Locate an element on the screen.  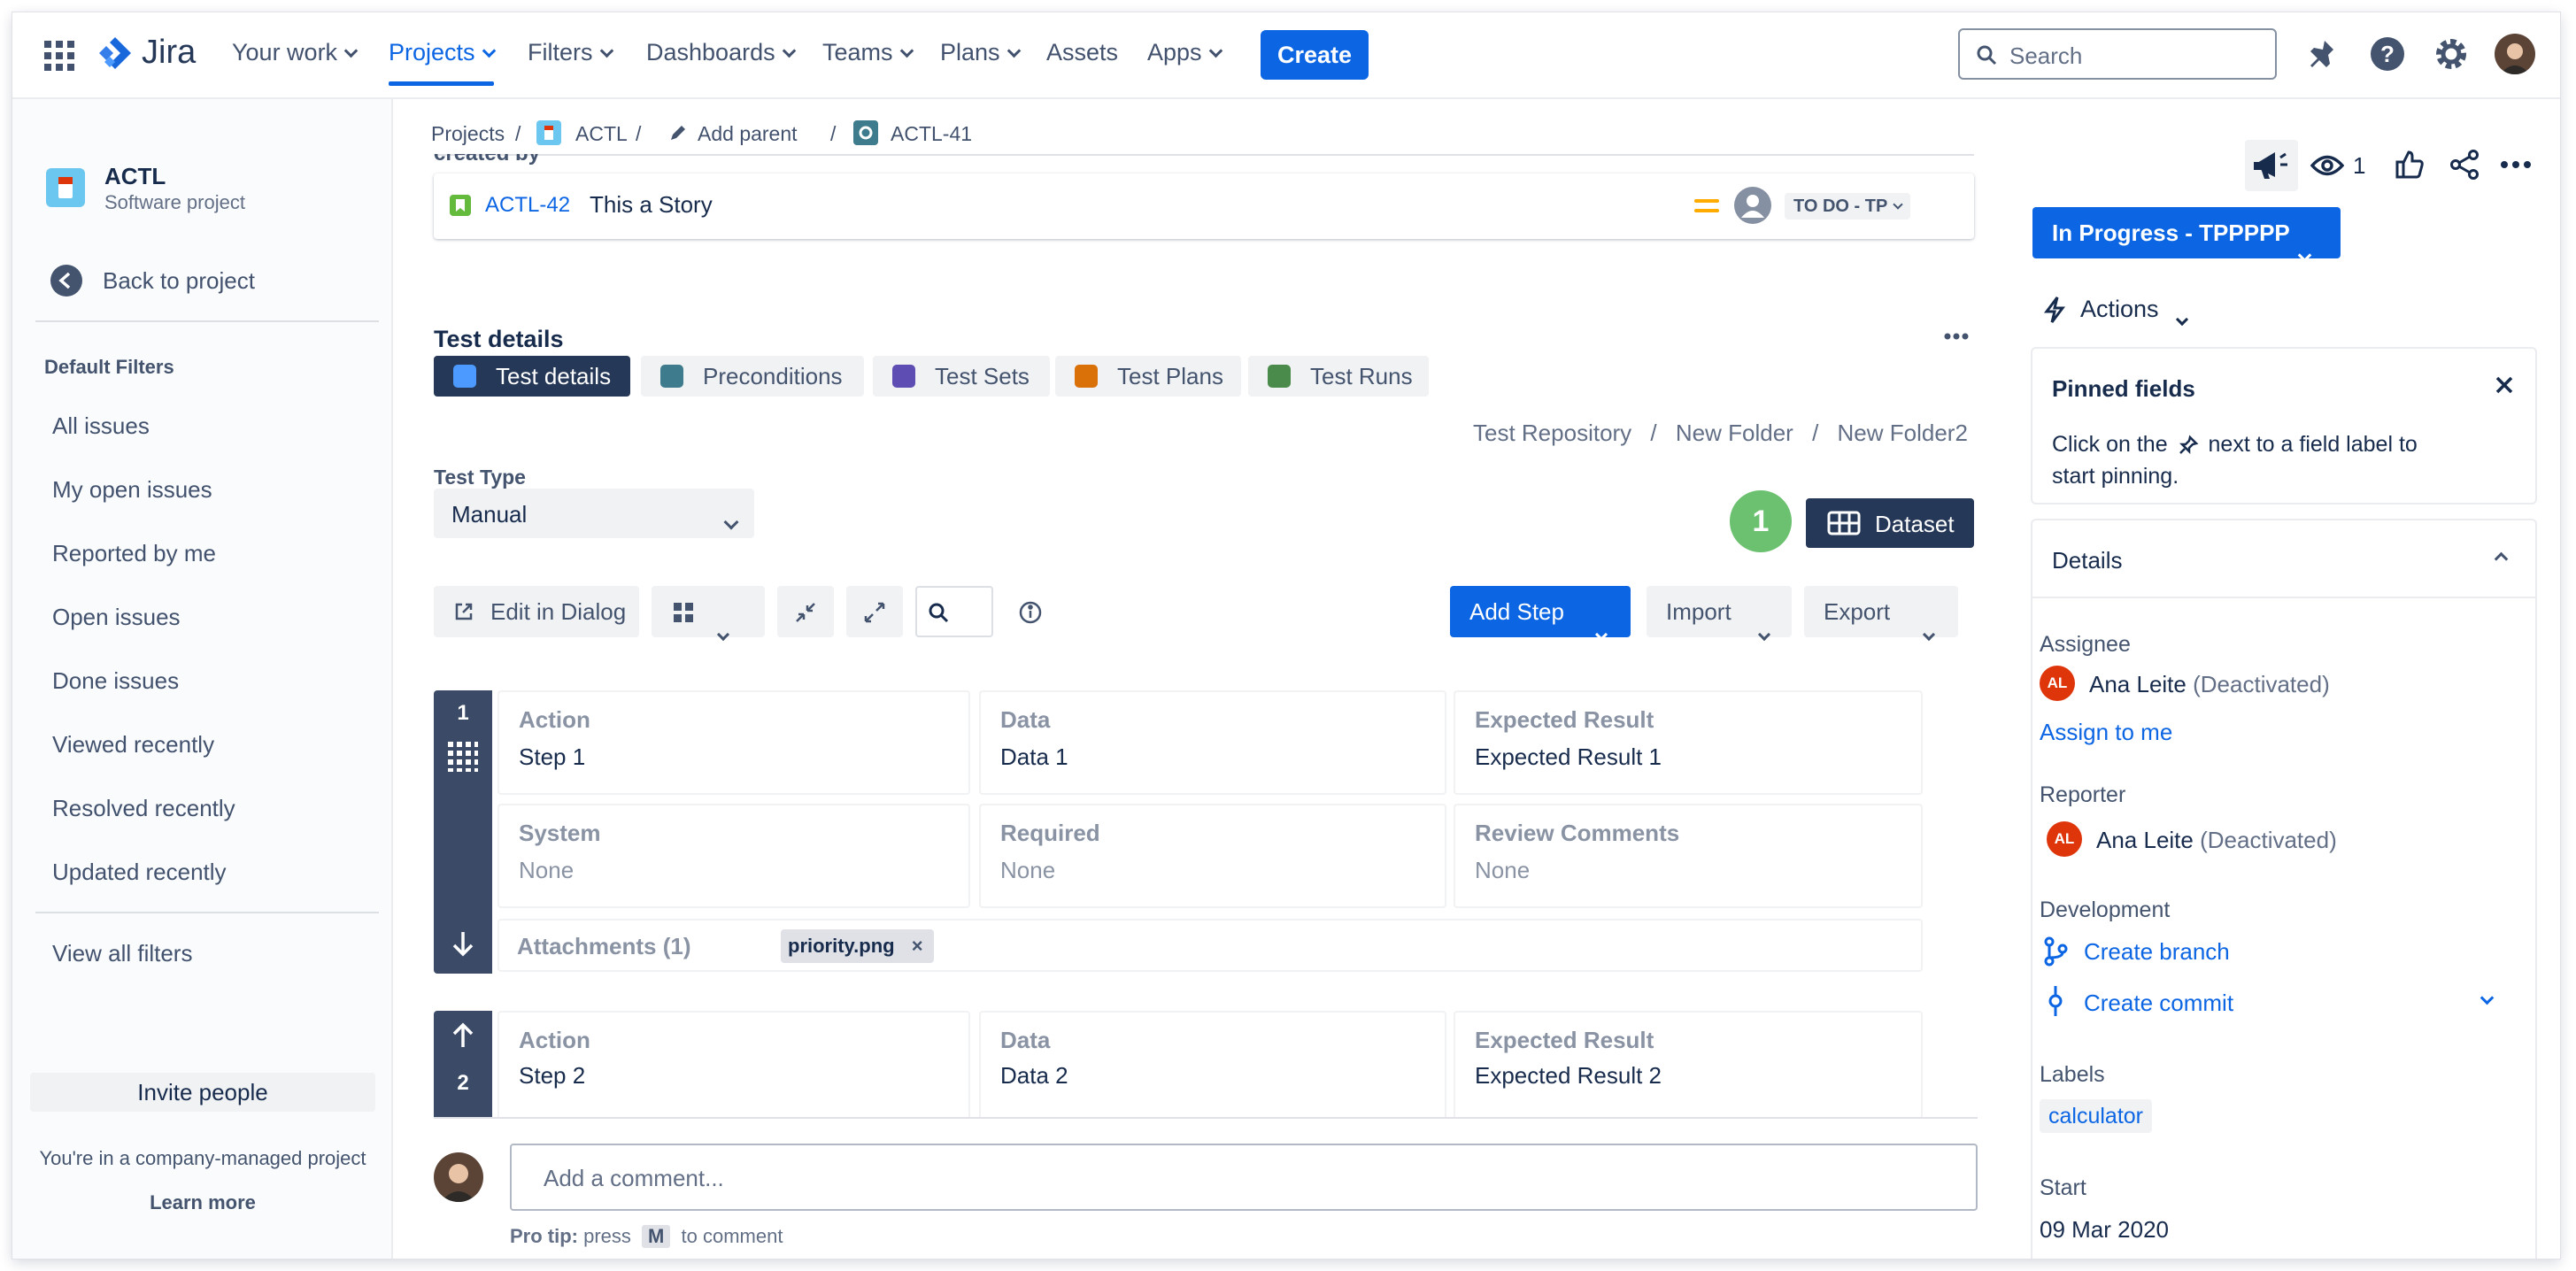
actions-button: Actions is located at coordinates (2124, 309).